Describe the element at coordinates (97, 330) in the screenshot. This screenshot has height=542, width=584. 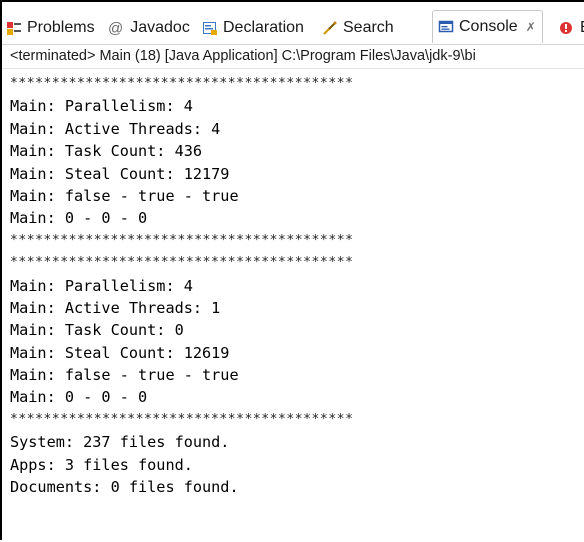
I see `console-line: Main: Task Count: 0` at that location.